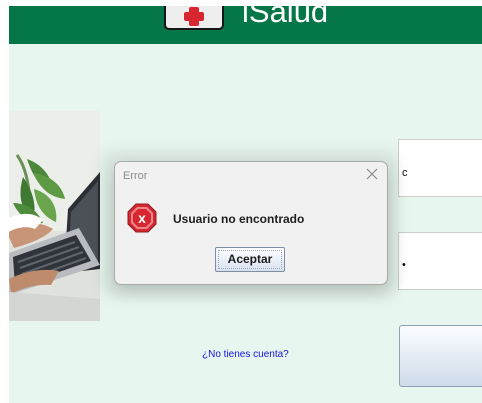  I want to click on ok-button-label: Aceptar, so click(250, 259).